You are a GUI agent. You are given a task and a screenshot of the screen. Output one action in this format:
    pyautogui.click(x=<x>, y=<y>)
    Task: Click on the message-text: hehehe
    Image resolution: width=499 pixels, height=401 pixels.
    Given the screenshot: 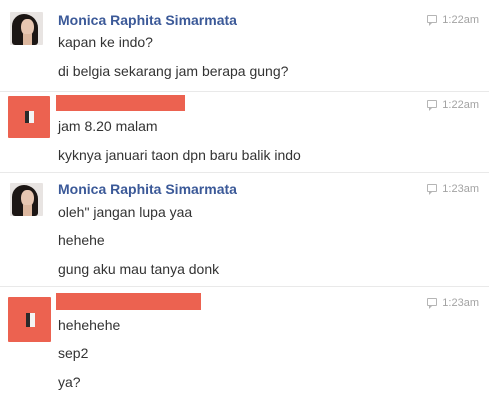 What is the action you would take?
    pyautogui.click(x=81, y=240)
    